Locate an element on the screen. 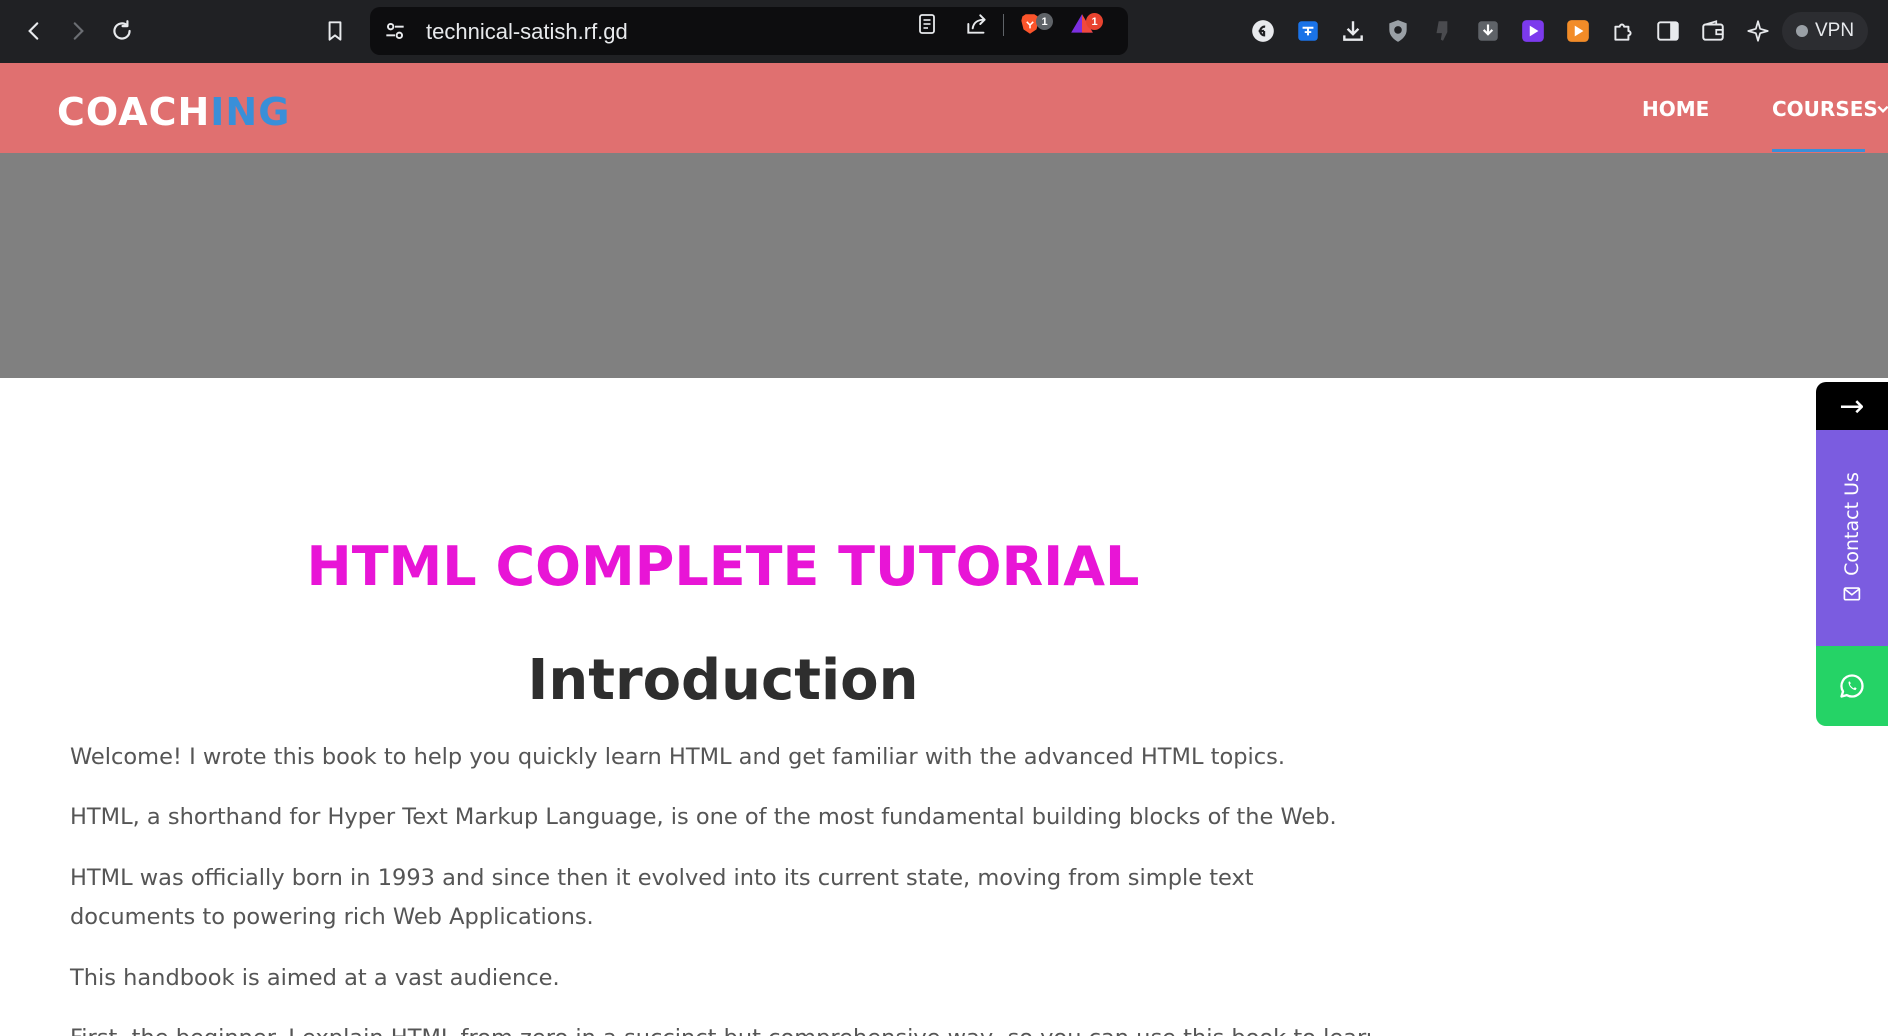 This screenshot has width=1888, height=1036. nav-courses-label: COURSES is located at coordinates (1825, 109).